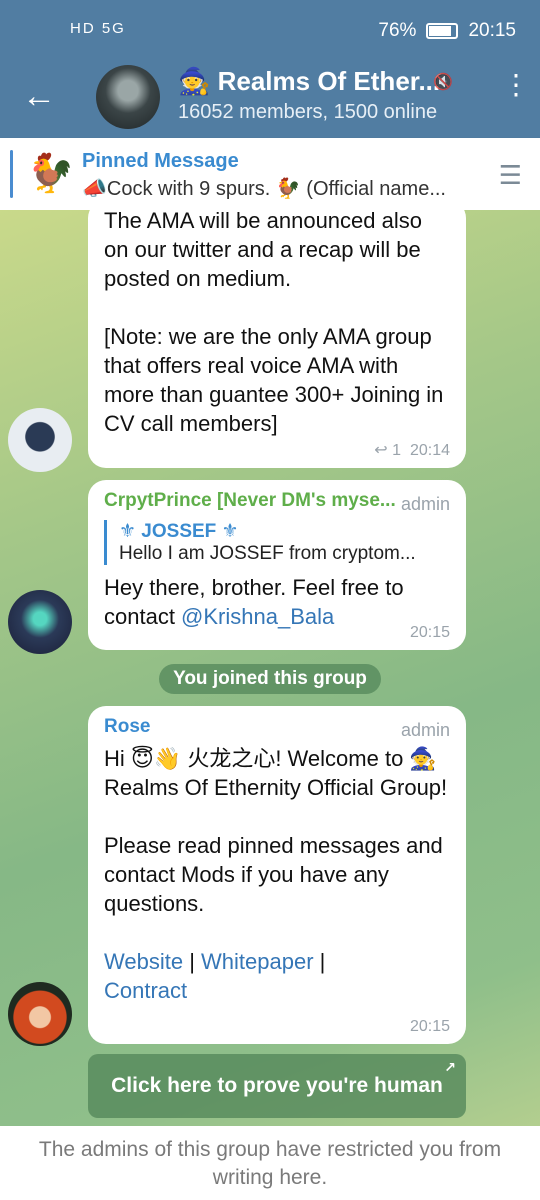  Describe the element at coordinates (429, 450) in the screenshot. I see `message-time: 20:14` at that location.